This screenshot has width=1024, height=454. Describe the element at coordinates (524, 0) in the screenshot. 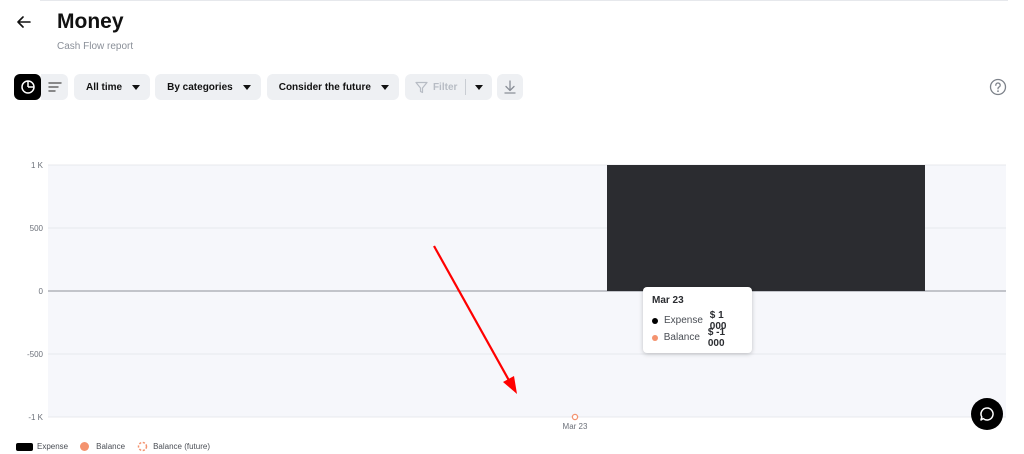

I see `top-divider` at that location.